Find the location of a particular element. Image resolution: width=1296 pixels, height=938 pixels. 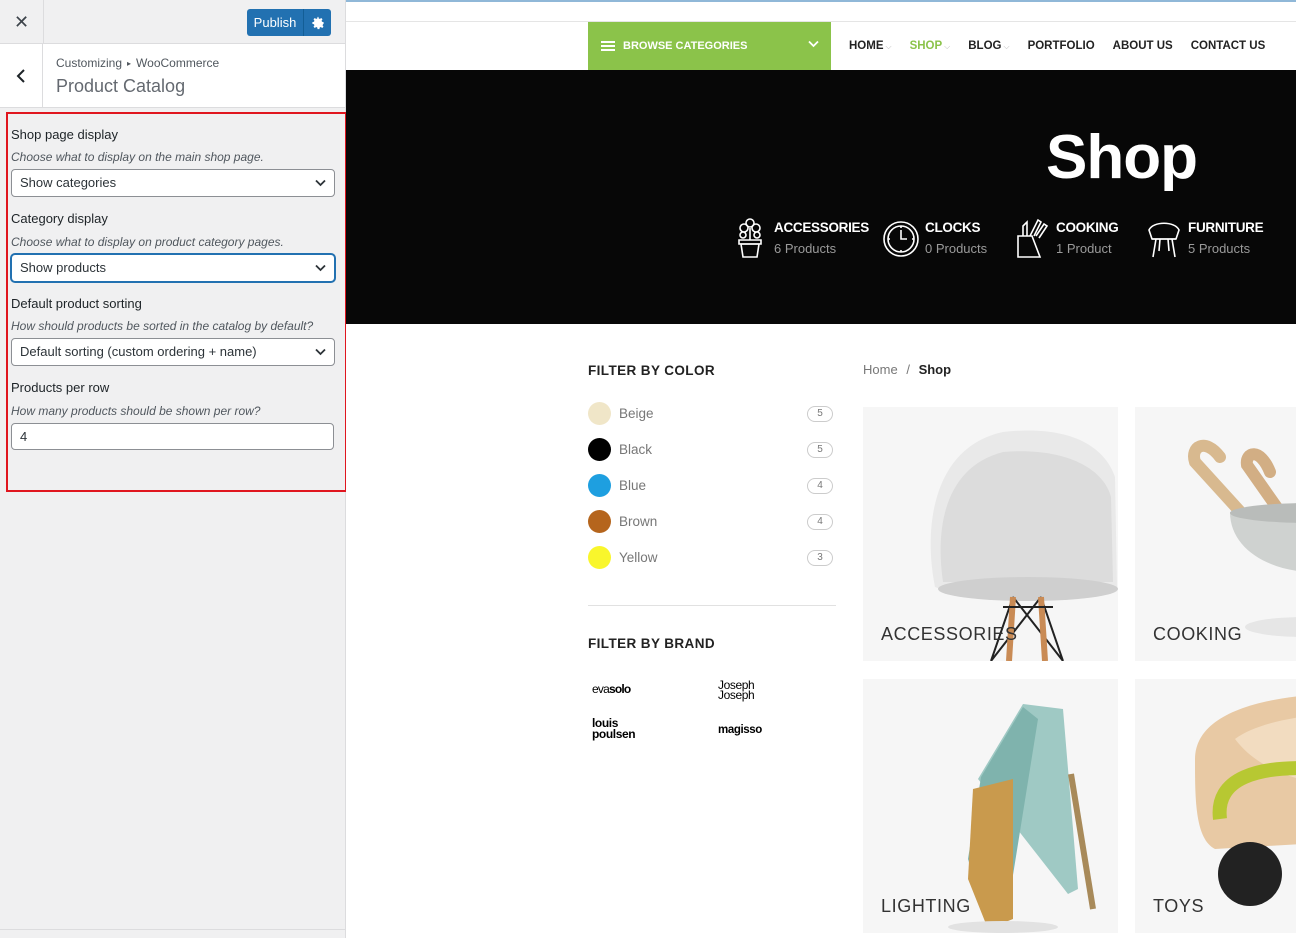

section-heading: Product Catalog is located at coordinates (121, 86).